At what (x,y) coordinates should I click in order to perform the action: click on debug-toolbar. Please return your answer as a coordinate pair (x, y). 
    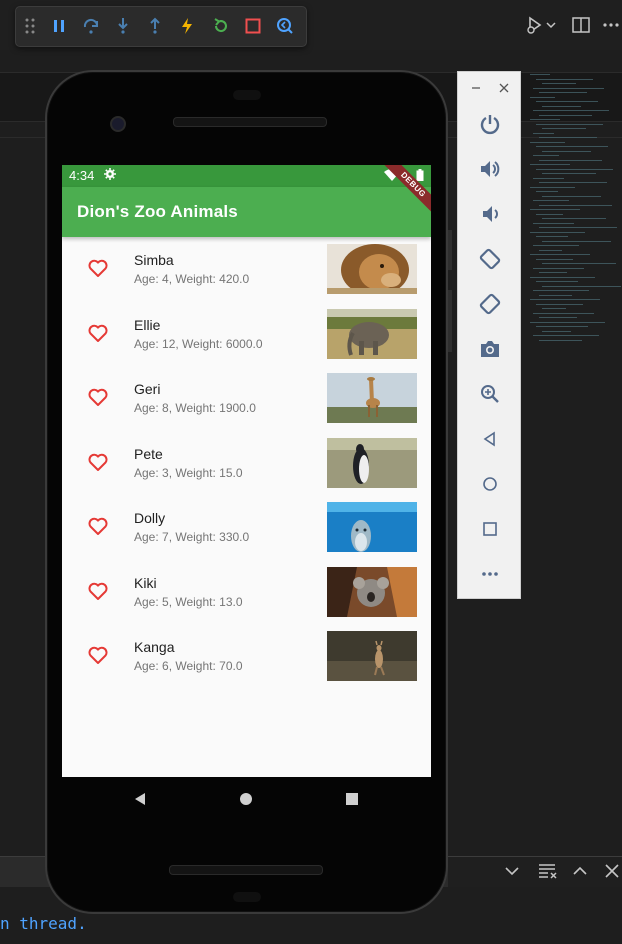
    Looking at the image, I should click on (161, 26).